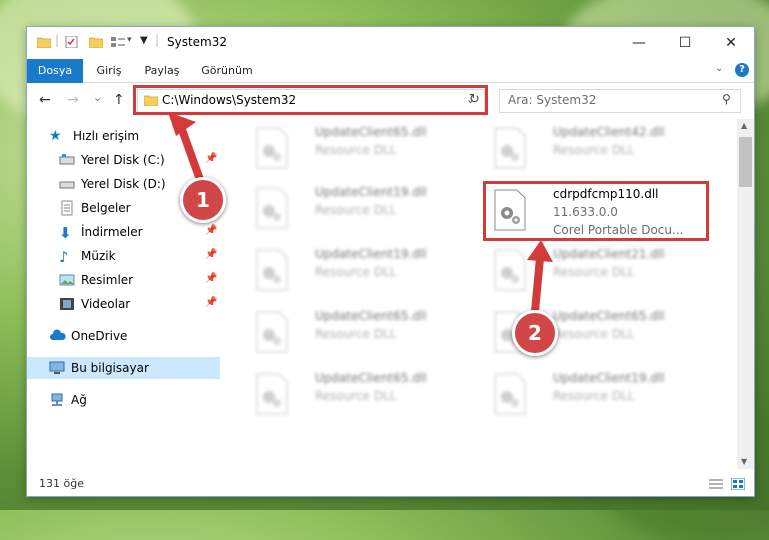 This screenshot has width=769, height=540. Describe the element at coordinates (99, 336) in the screenshot. I see `sidebar-item-label: OneDrive` at that location.